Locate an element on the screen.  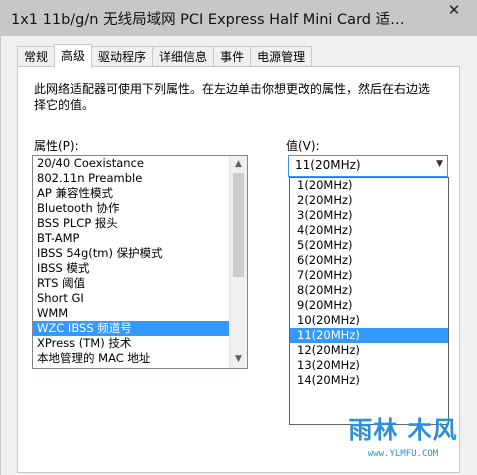
list-item: 本地管理的 MAC 地址 is located at coordinates (140, 358).